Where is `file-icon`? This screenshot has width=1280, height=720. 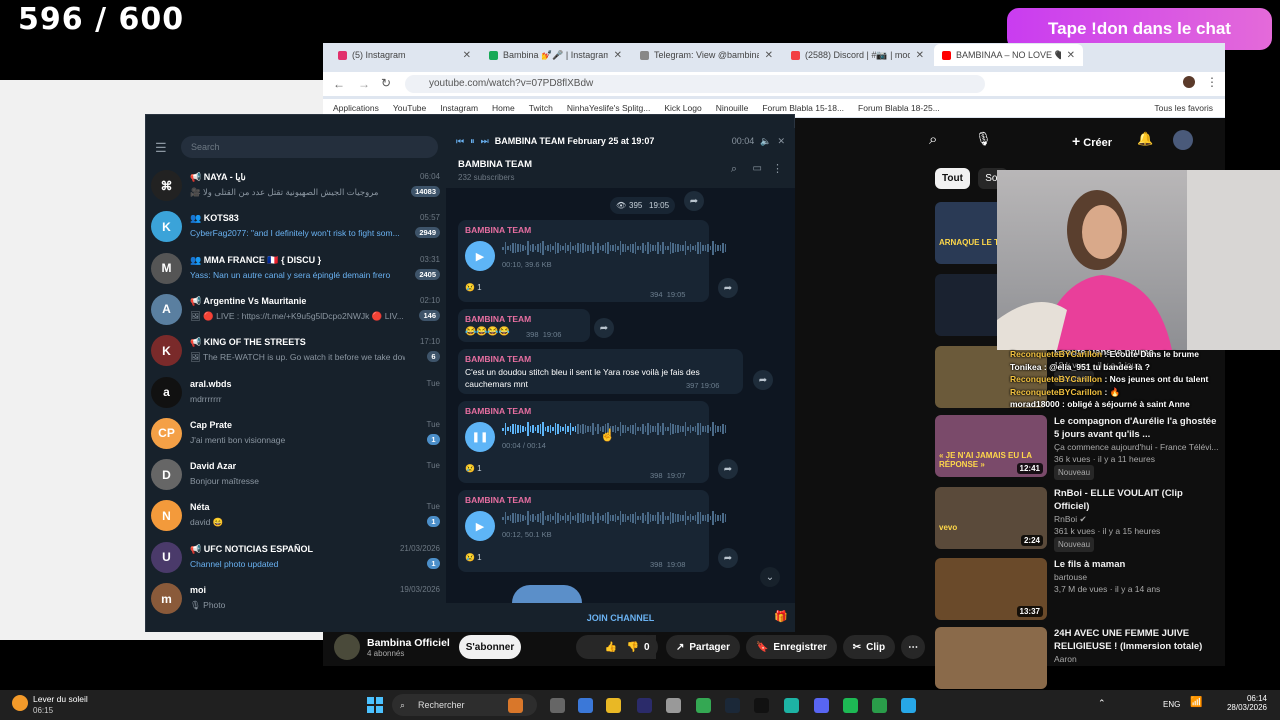
file-icon is located at coordinates (557, 705).